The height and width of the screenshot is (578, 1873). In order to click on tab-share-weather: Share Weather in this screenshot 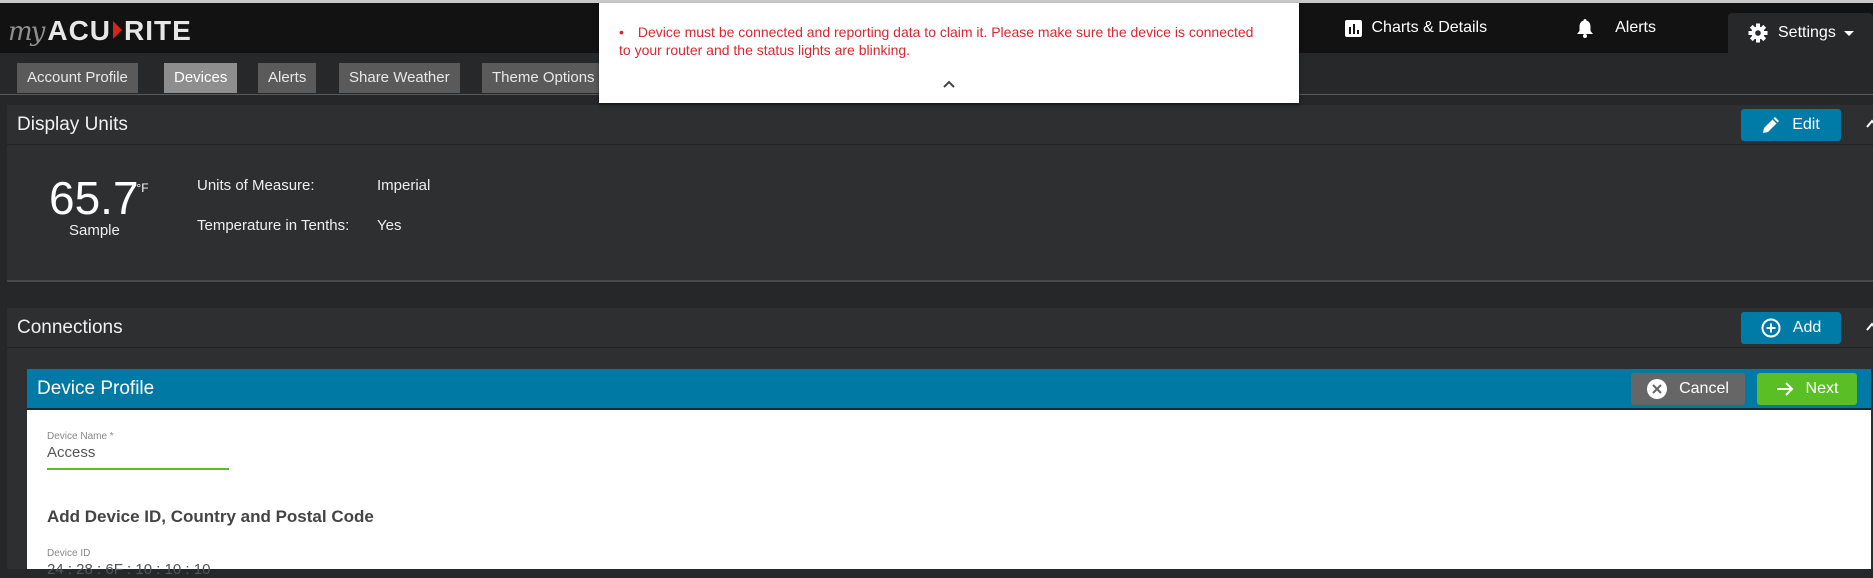, I will do `click(399, 78)`.